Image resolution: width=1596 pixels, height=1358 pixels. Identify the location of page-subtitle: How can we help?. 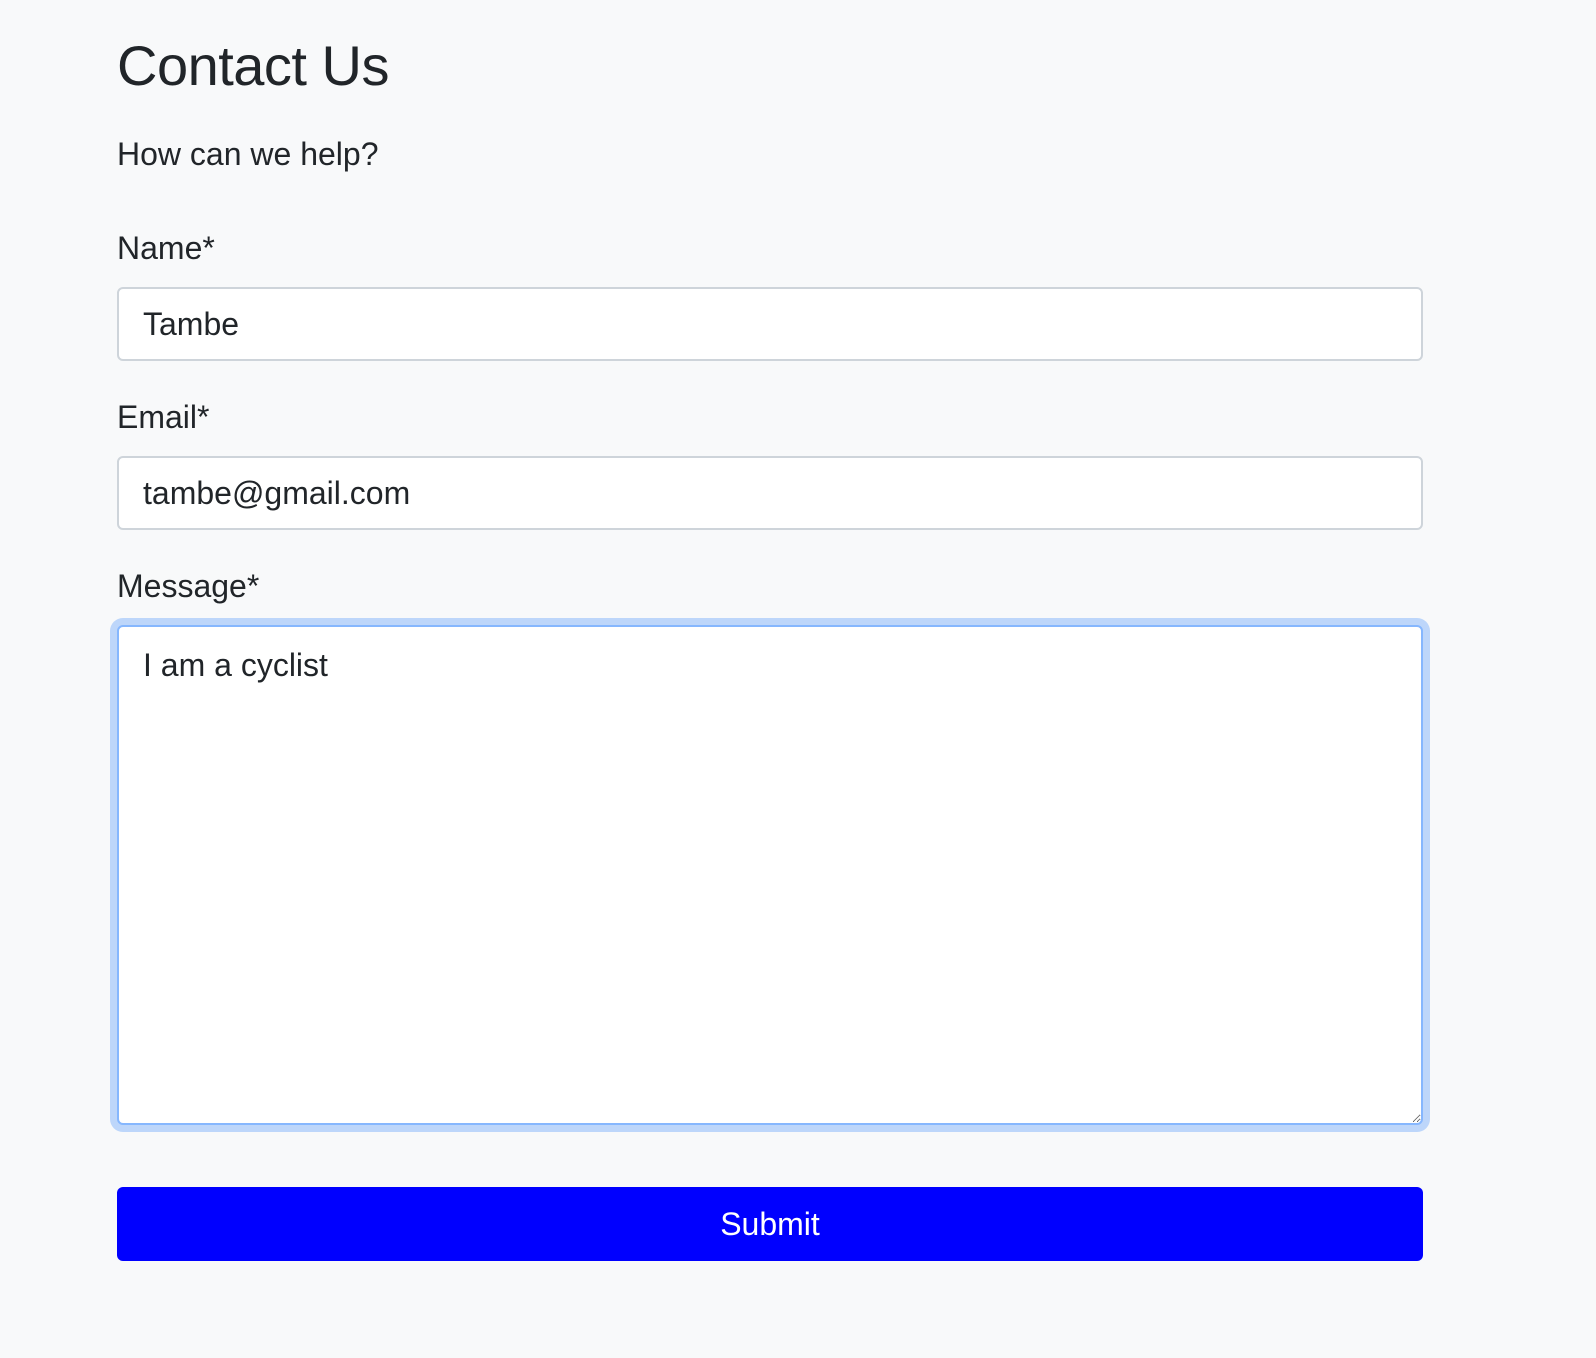
(248, 154).